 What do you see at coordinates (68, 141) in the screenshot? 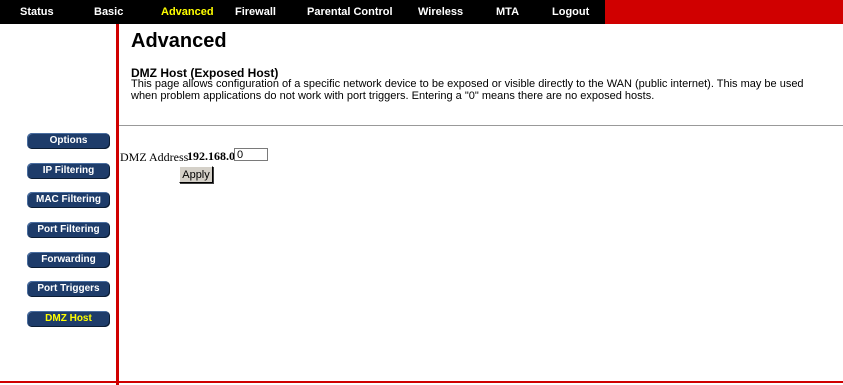
I see `sidebar-item-options: Options` at bounding box center [68, 141].